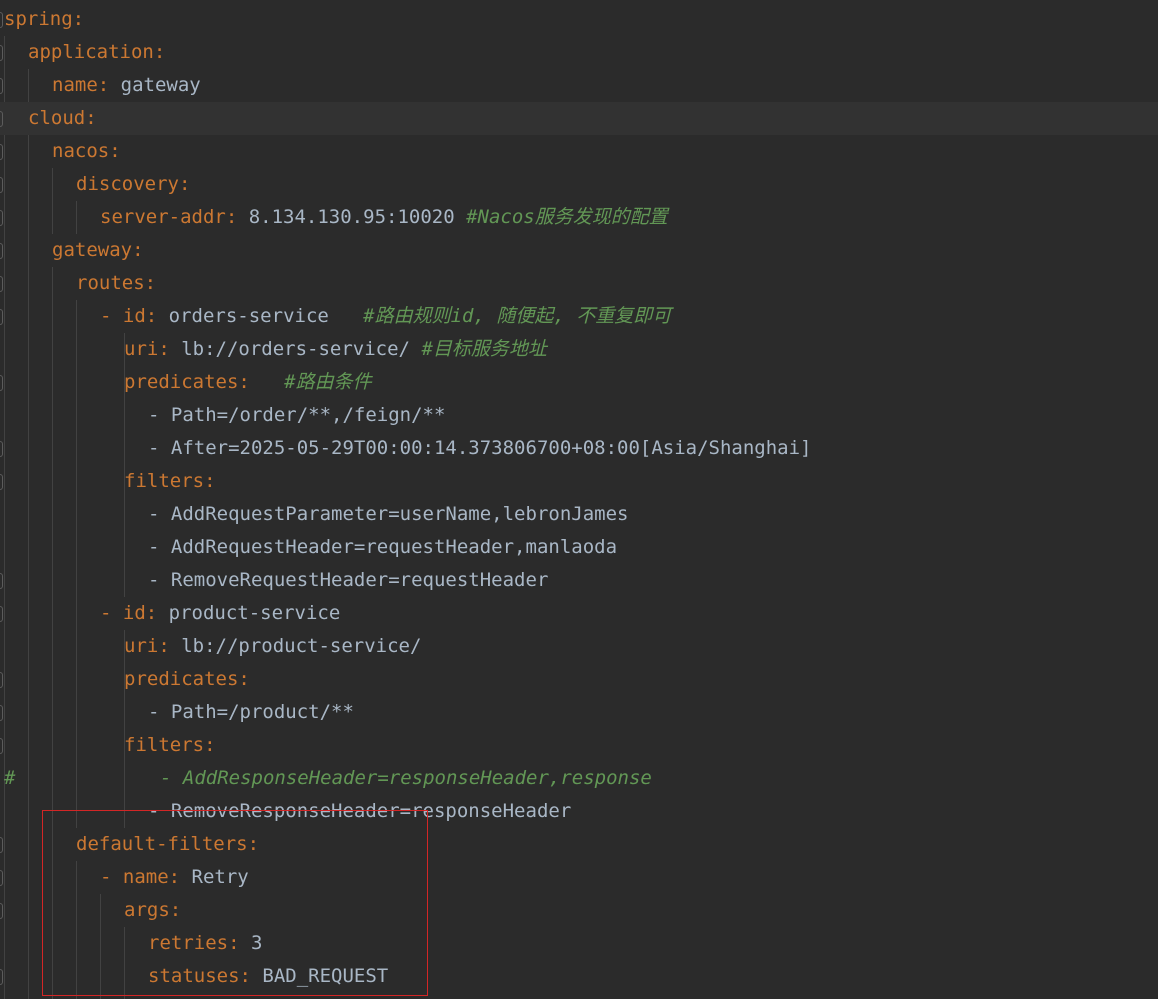  I want to click on code-line: retries: 3, so click(579, 943).